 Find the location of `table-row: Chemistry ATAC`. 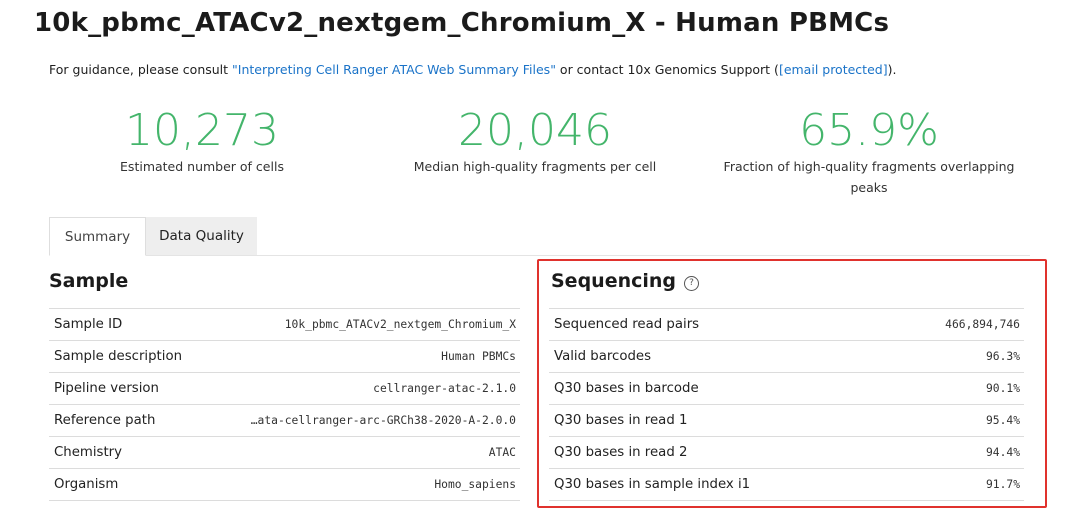

table-row: Chemistry ATAC is located at coordinates (284, 452).